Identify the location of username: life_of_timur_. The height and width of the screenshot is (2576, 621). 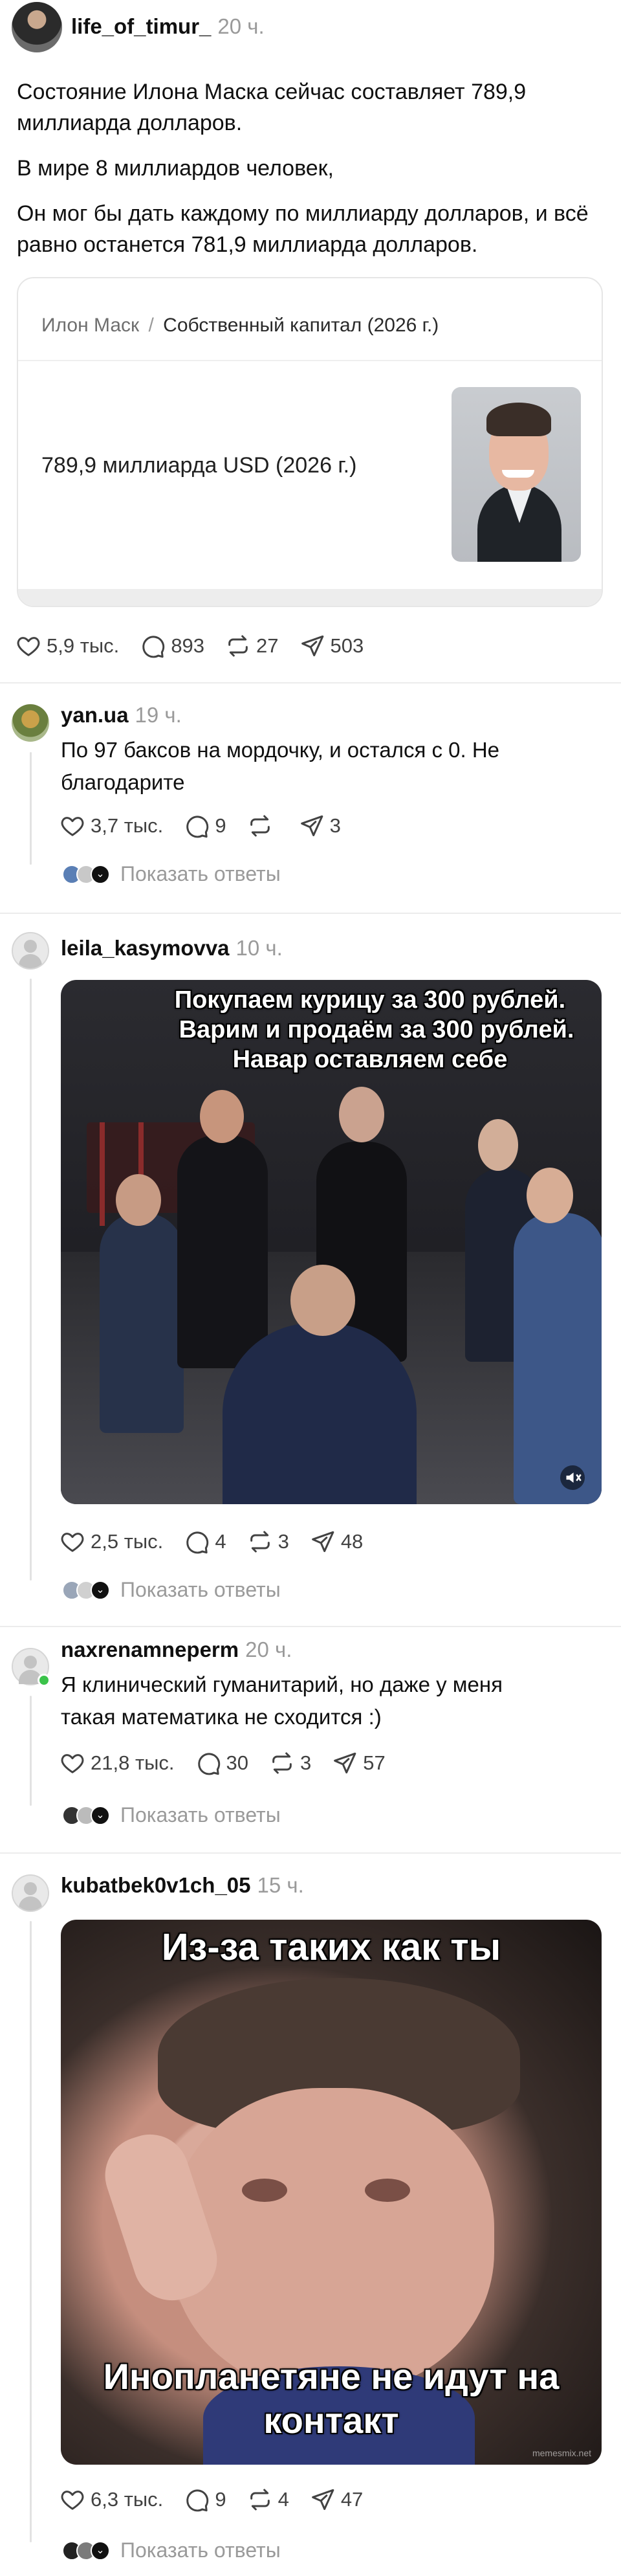
(141, 26).